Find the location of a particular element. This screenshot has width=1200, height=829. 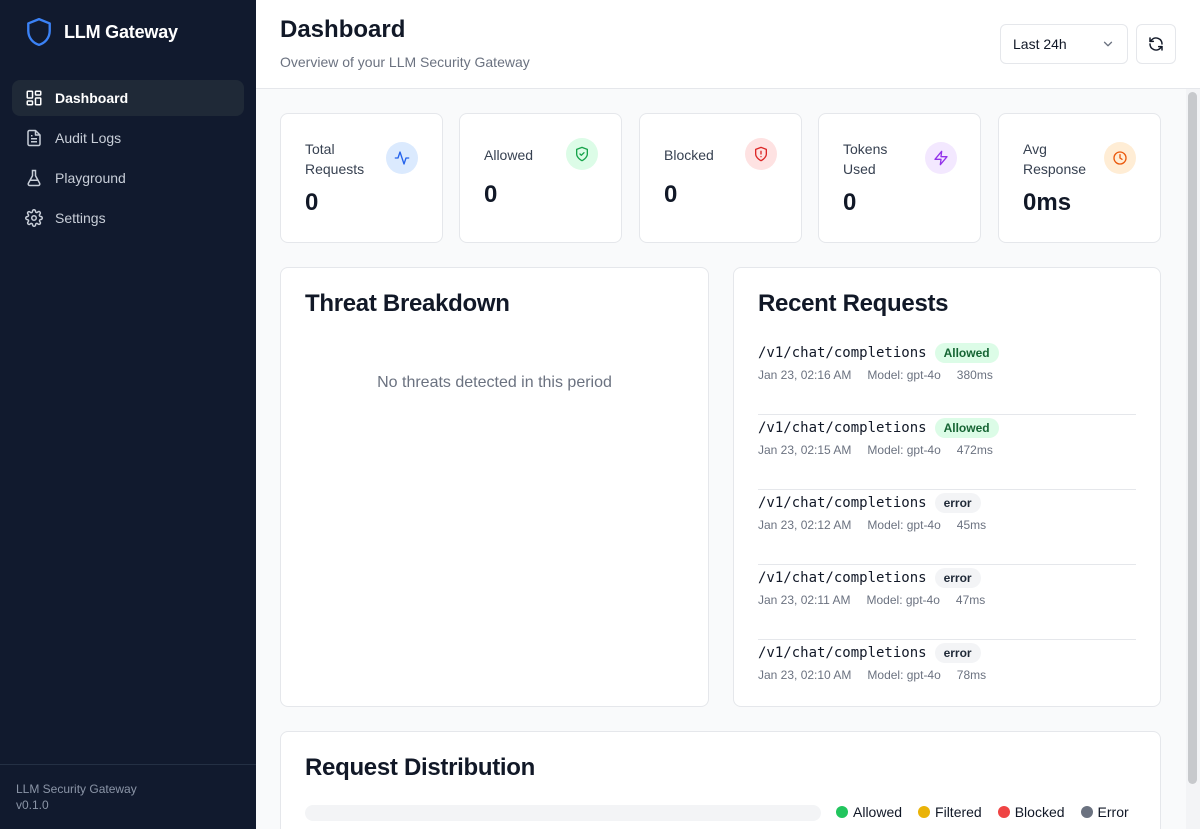

stat-card-blocked: Blocked 0 is located at coordinates (720, 178).